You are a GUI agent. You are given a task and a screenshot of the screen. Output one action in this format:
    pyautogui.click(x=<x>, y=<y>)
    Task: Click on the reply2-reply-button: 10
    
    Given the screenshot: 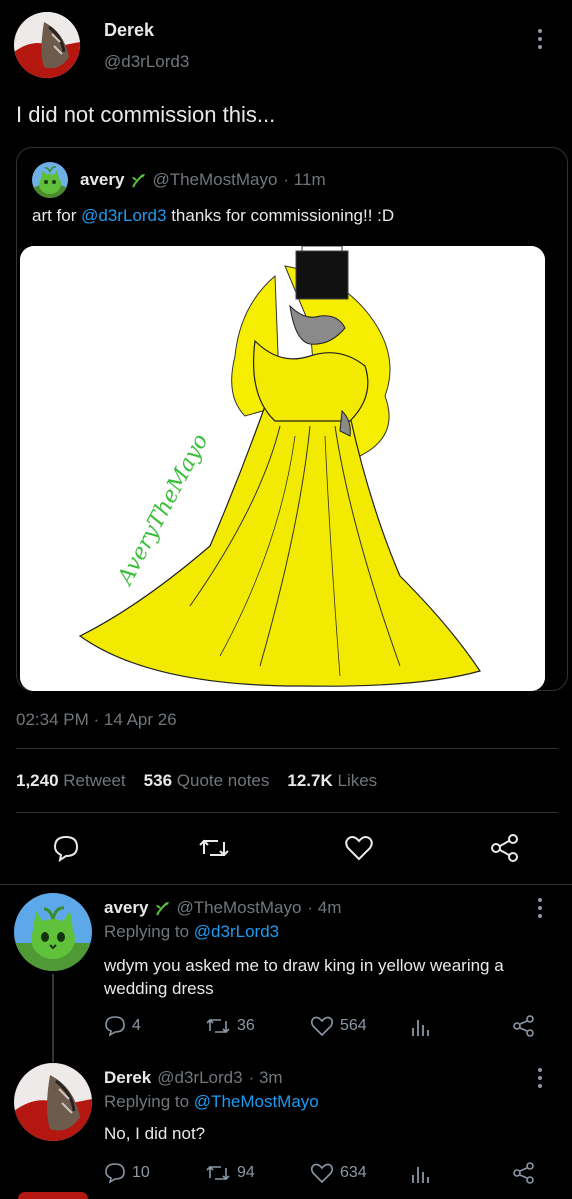 What is the action you would take?
    pyautogui.click(x=127, y=1173)
    